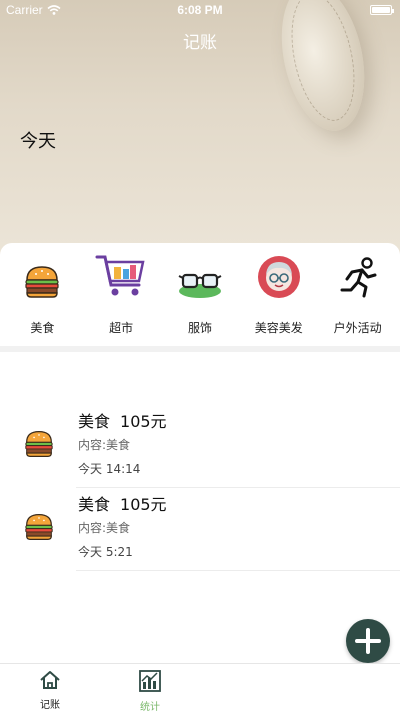 The height and width of the screenshot is (711, 400). What do you see at coordinates (121, 328) in the screenshot?
I see `category-label: 超市` at bounding box center [121, 328].